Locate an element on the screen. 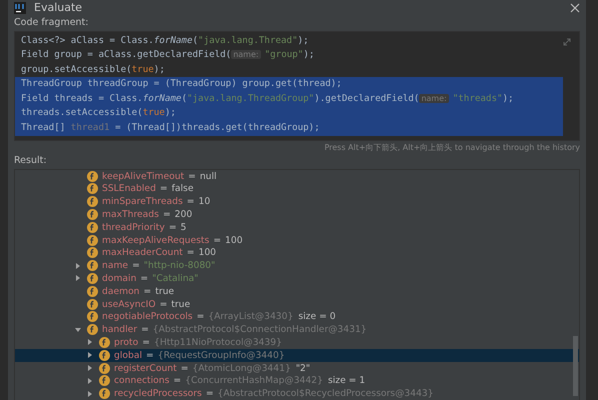  tree-row: maxKeepAliveRequests = 100 is located at coordinates (297, 240).